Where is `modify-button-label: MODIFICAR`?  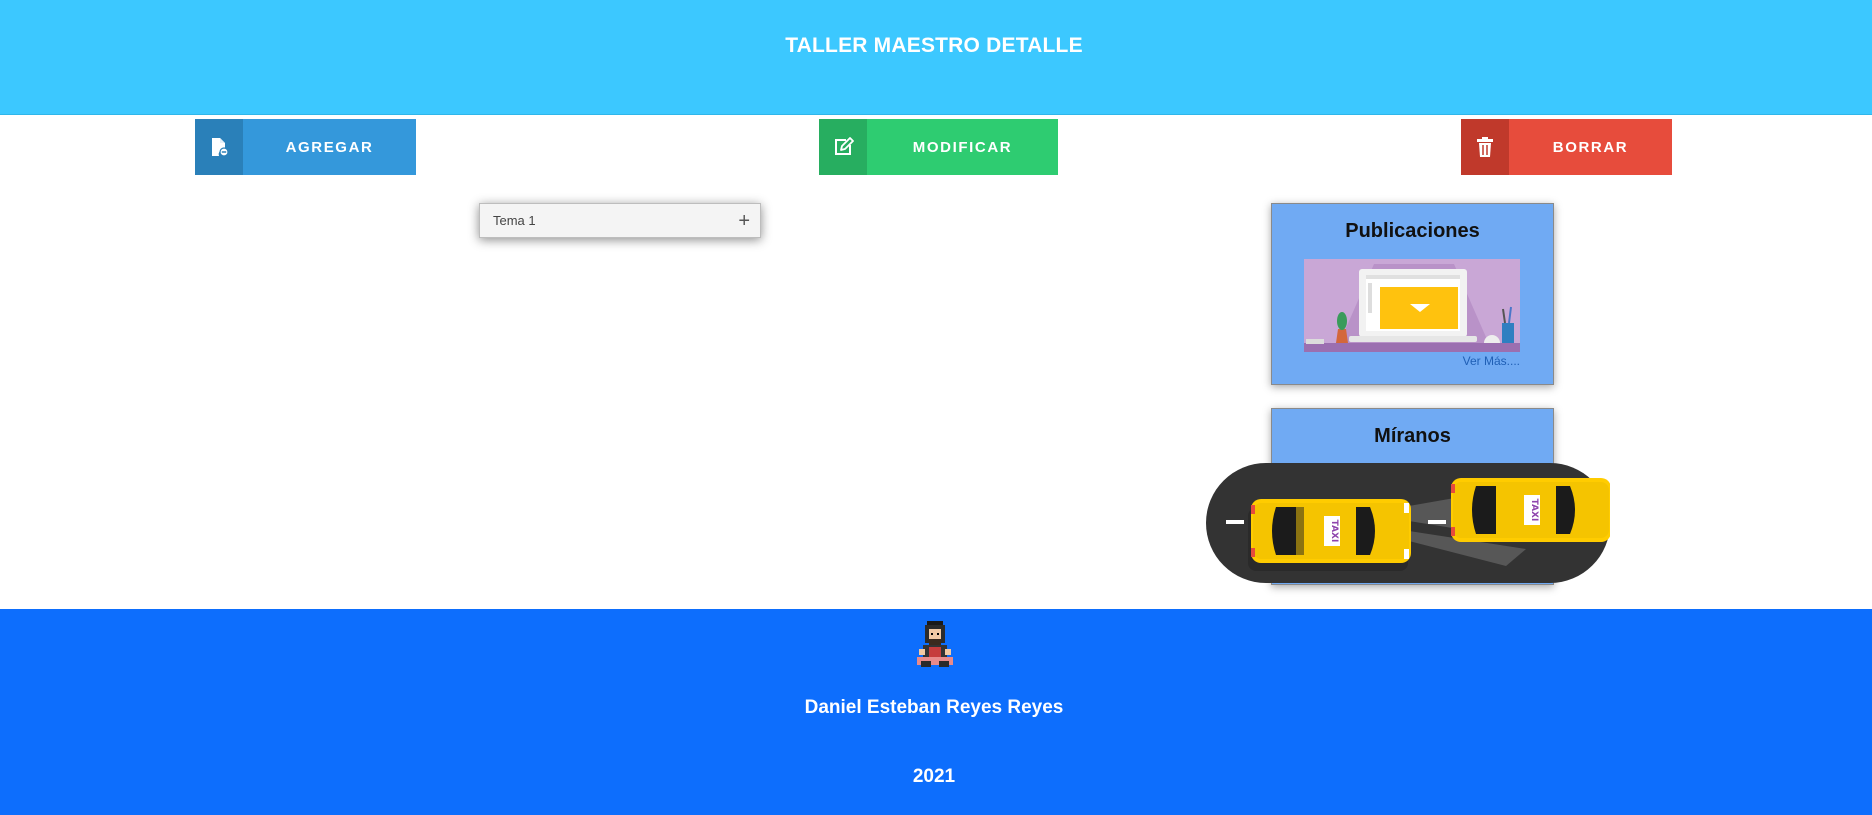 modify-button-label: MODIFICAR is located at coordinates (962, 147).